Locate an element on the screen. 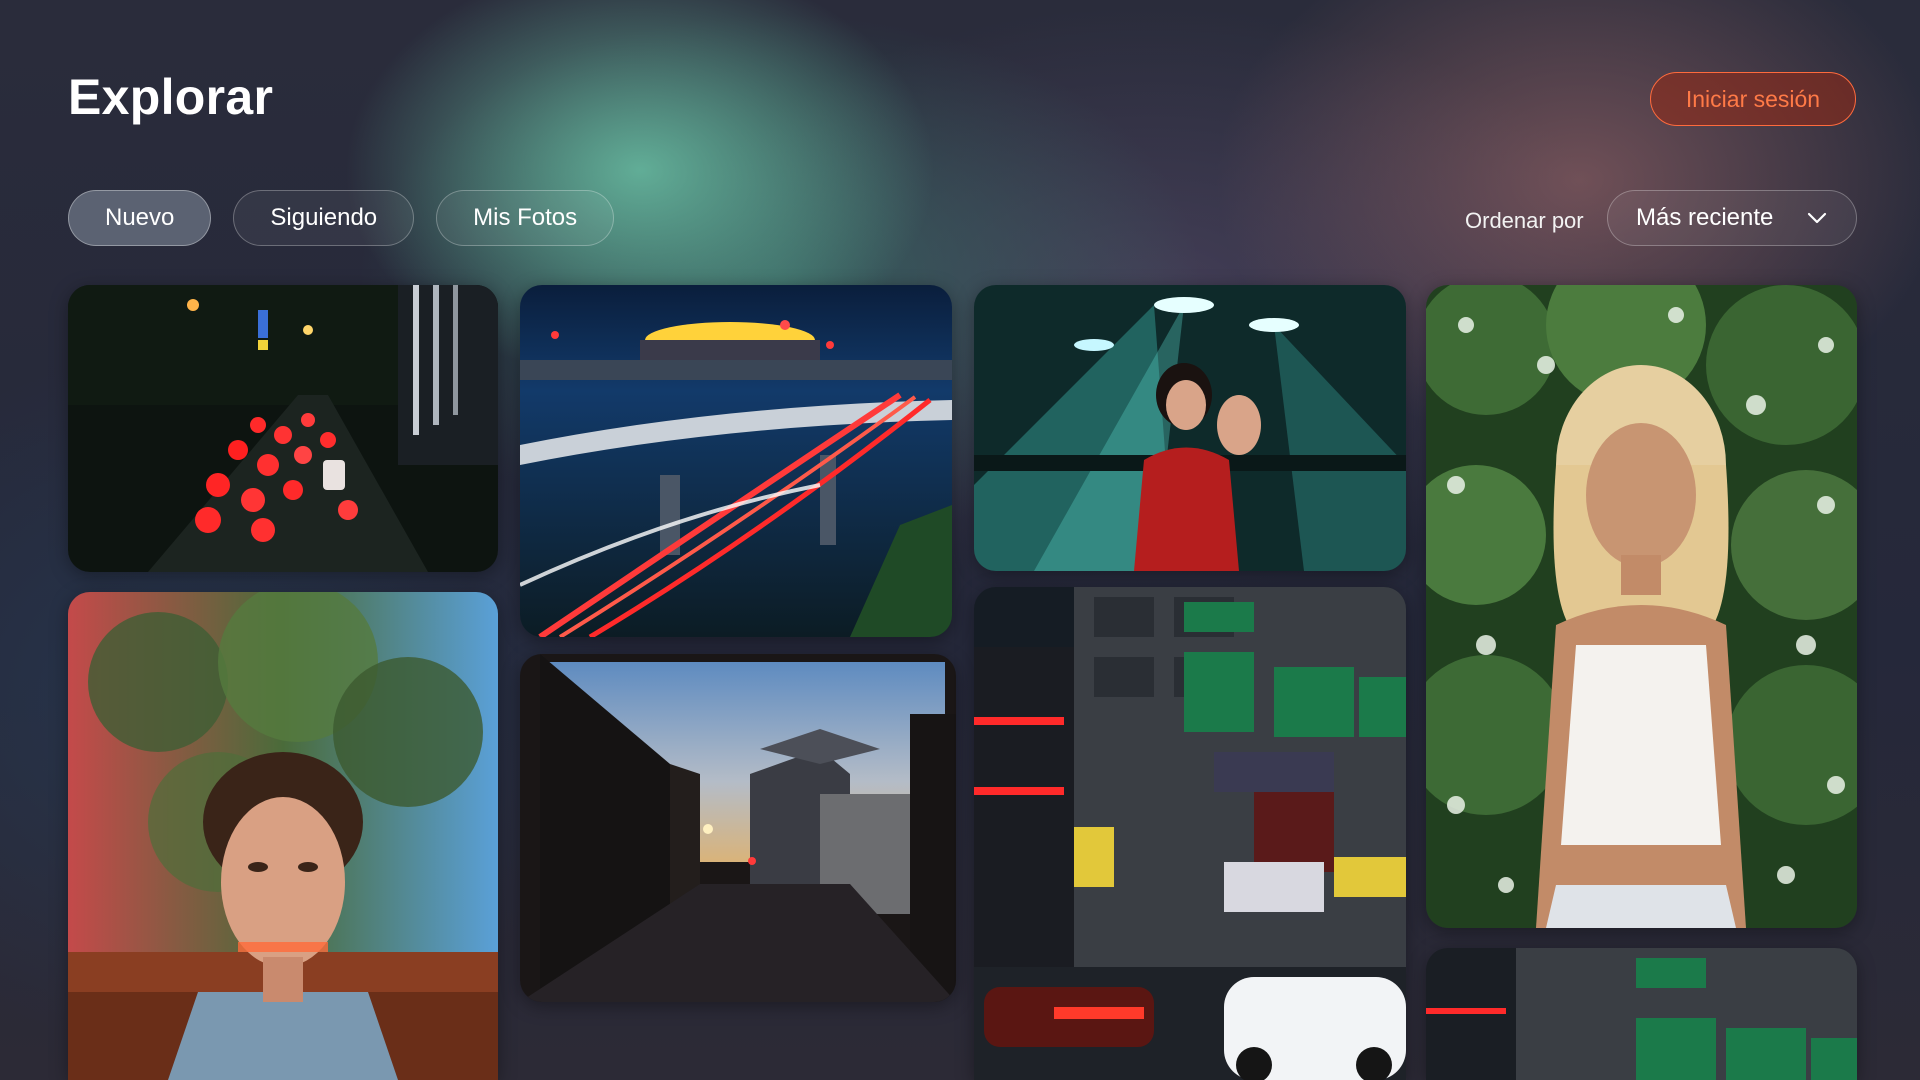 This screenshot has width=1920, height=1080. chevron-down-icon is located at coordinates (1817, 218).